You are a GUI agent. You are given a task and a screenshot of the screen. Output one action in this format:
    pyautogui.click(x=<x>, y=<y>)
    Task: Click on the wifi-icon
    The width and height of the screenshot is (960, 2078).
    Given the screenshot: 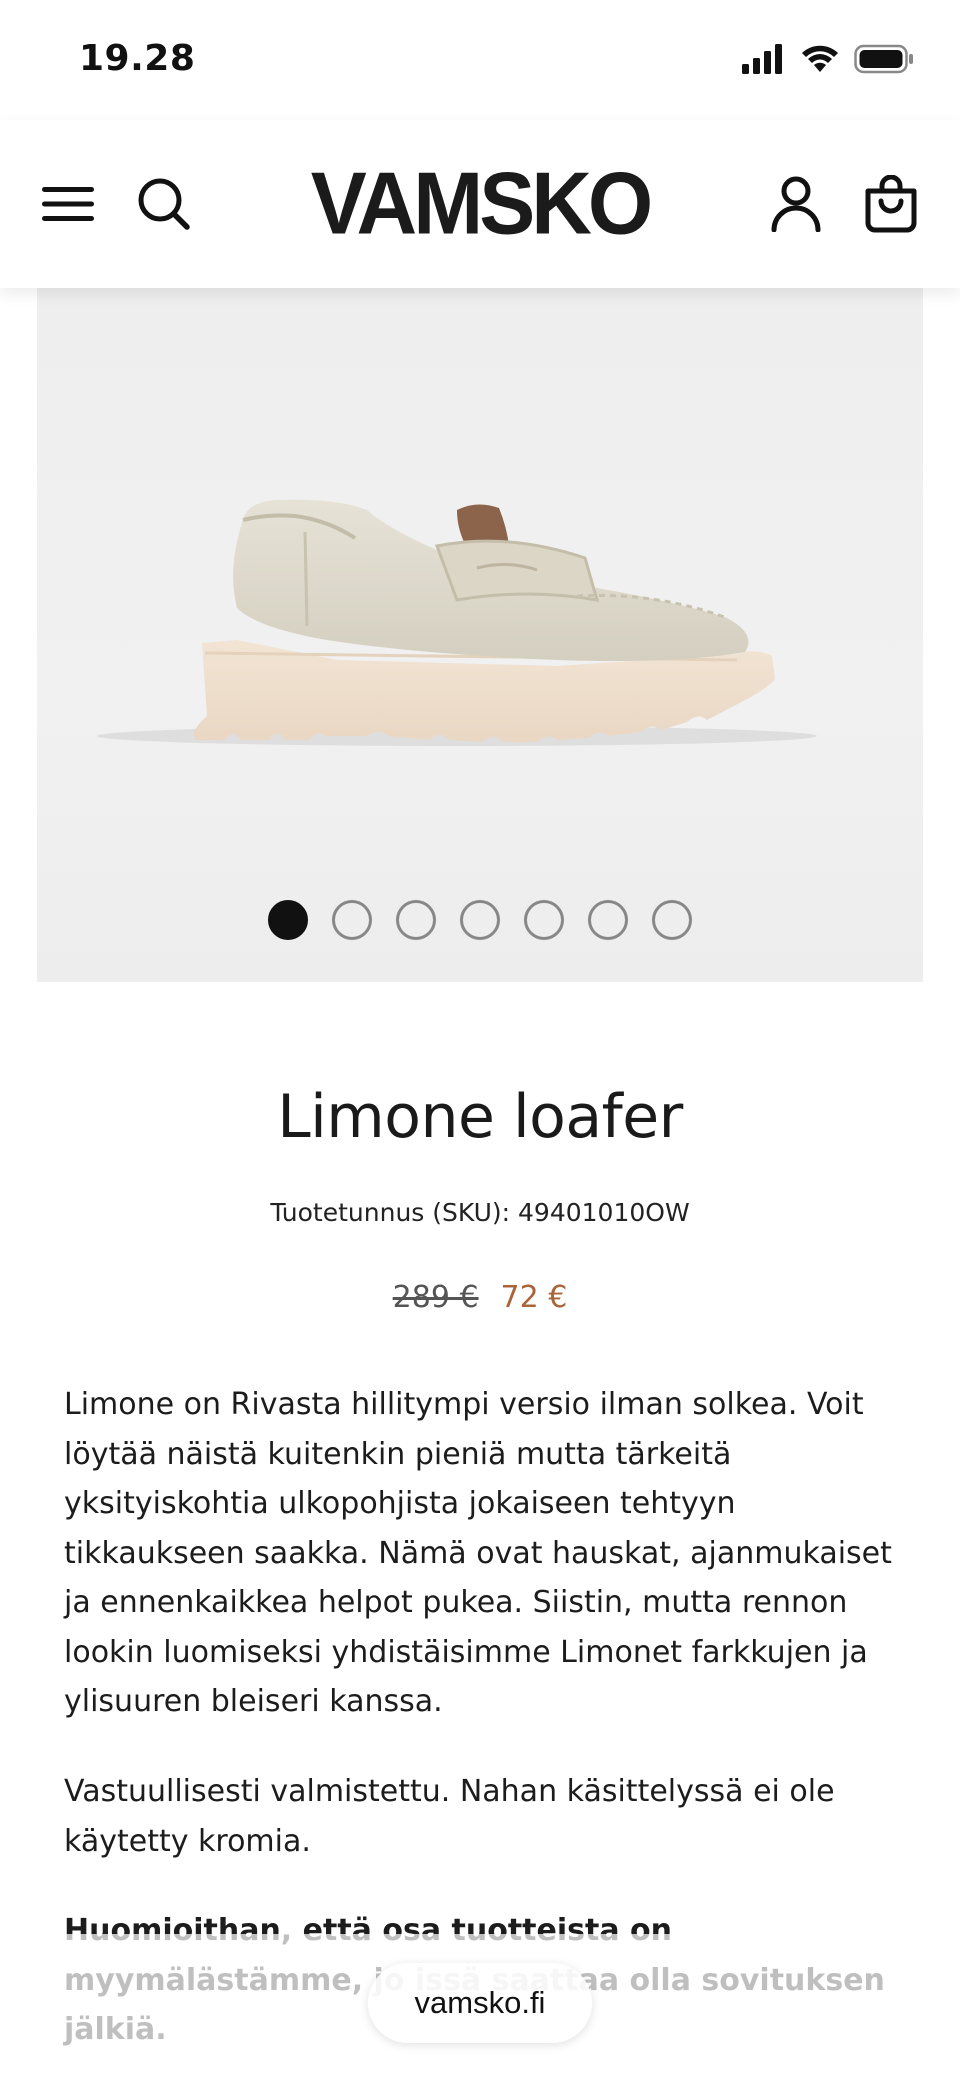 What is the action you would take?
    pyautogui.click(x=820, y=58)
    